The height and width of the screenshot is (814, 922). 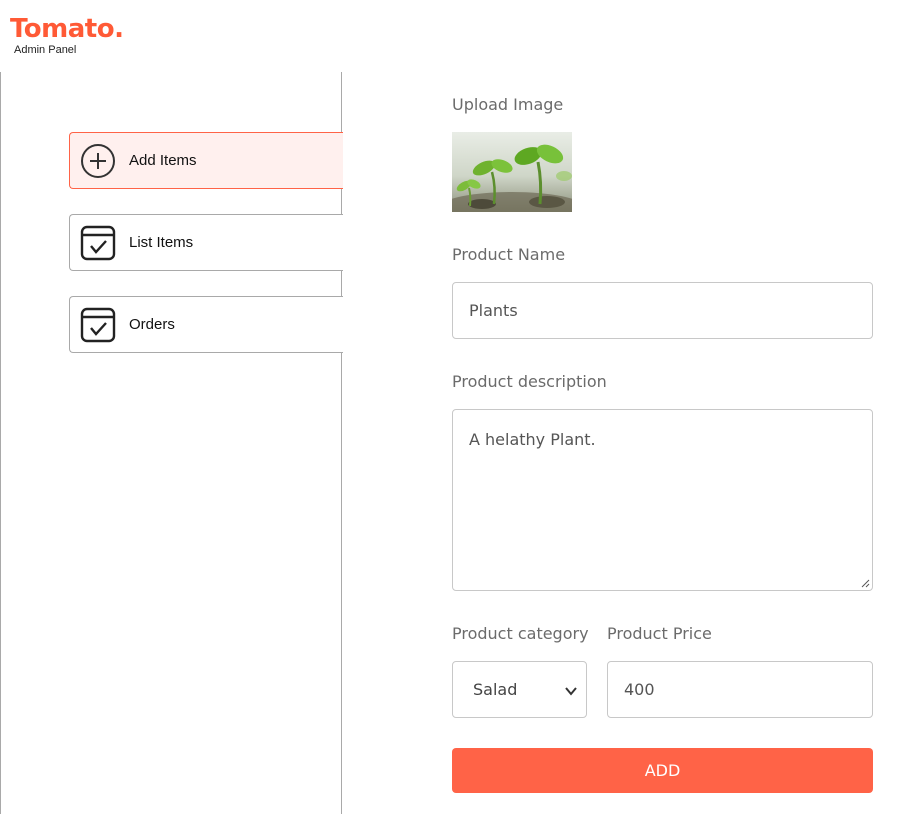 What do you see at coordinates (206, 324) in the screenshot?
I see `sidebar-item-orders: Orders` at bounding box center [206, 324].